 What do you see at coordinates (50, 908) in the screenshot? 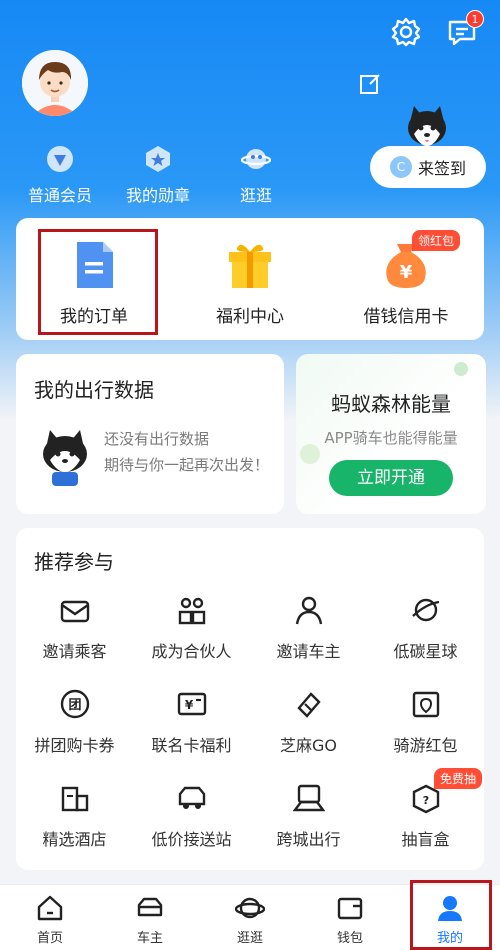
I see `home-icon` at bounding box center [50, 908].